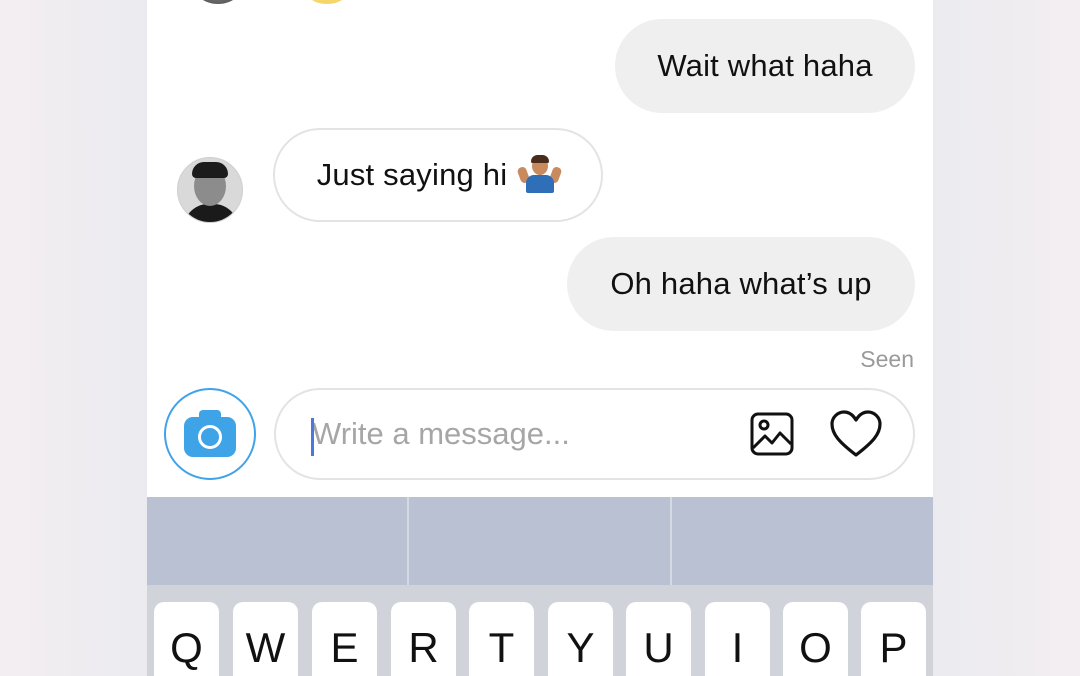  Describe the element at coordinates (658, 639) in the screenshot. I see `key-u: U` at that location.